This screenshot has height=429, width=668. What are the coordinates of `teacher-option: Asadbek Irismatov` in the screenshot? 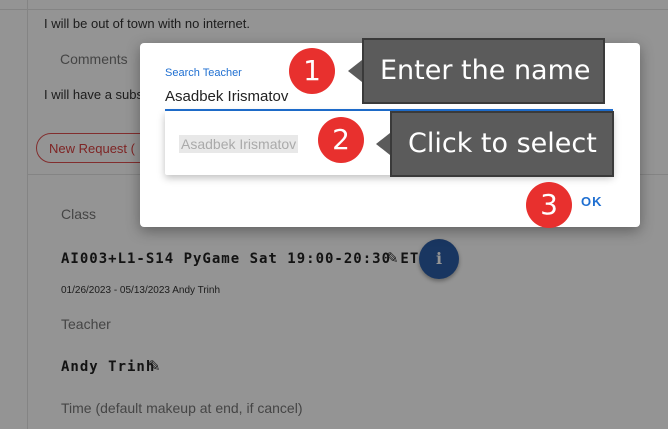 It's located at (239, 144).